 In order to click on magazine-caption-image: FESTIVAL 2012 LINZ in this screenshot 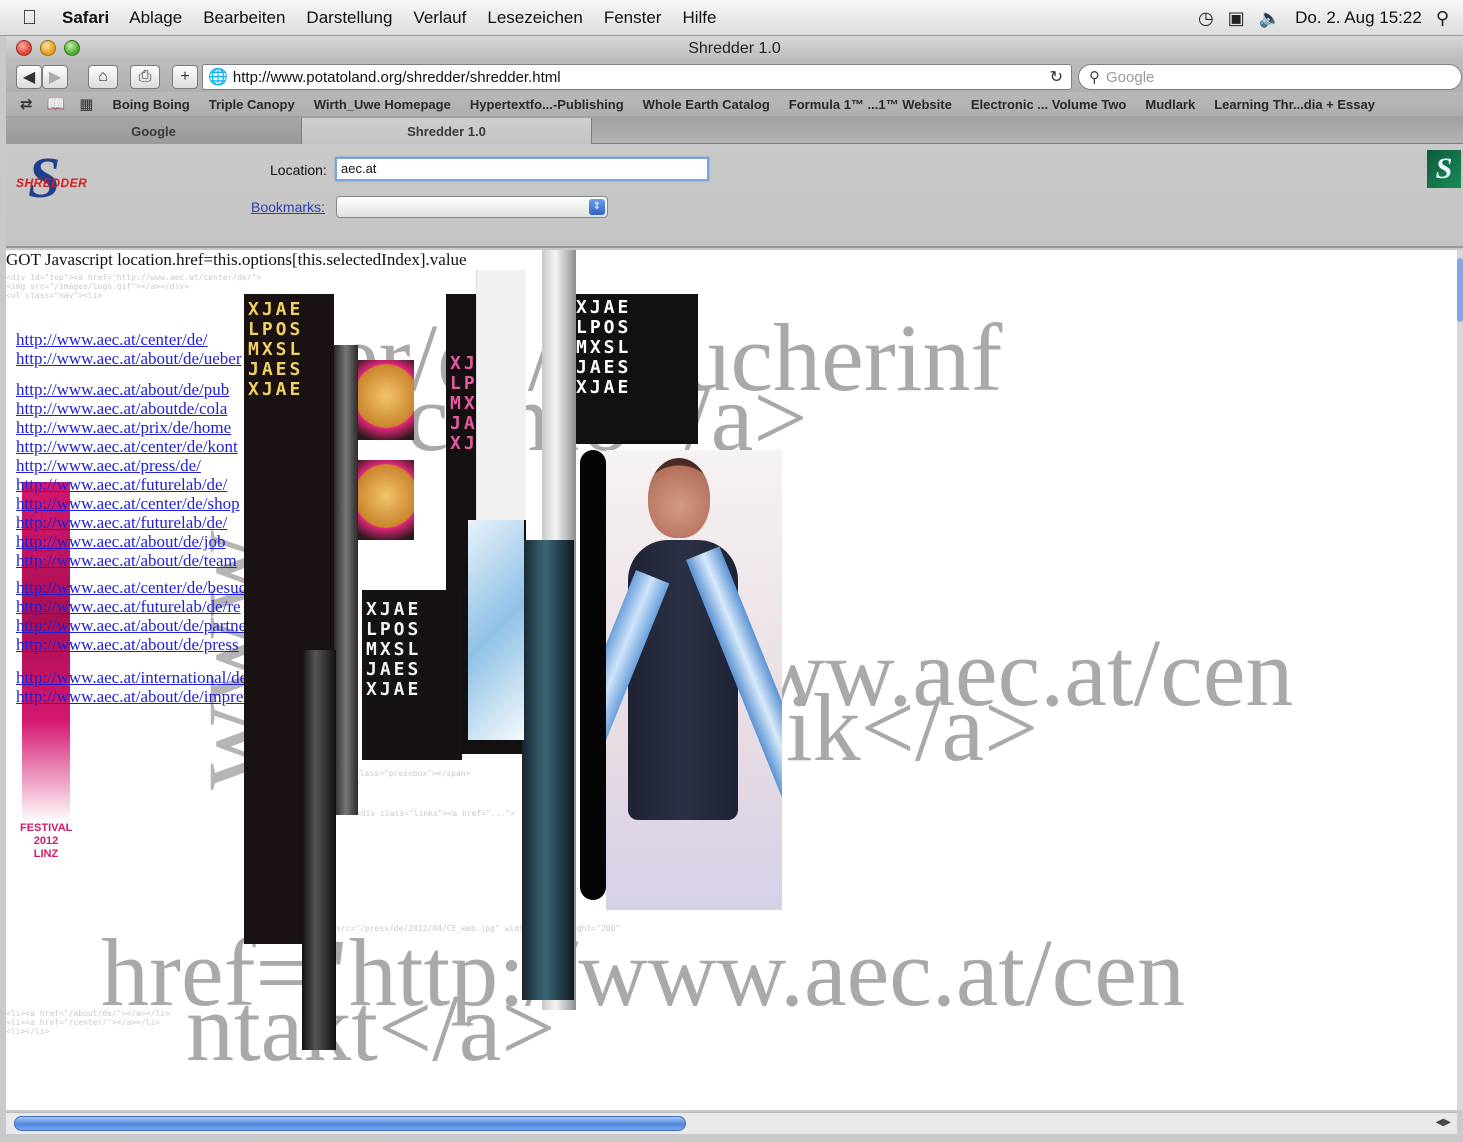, I will do `click(46, 874)`.